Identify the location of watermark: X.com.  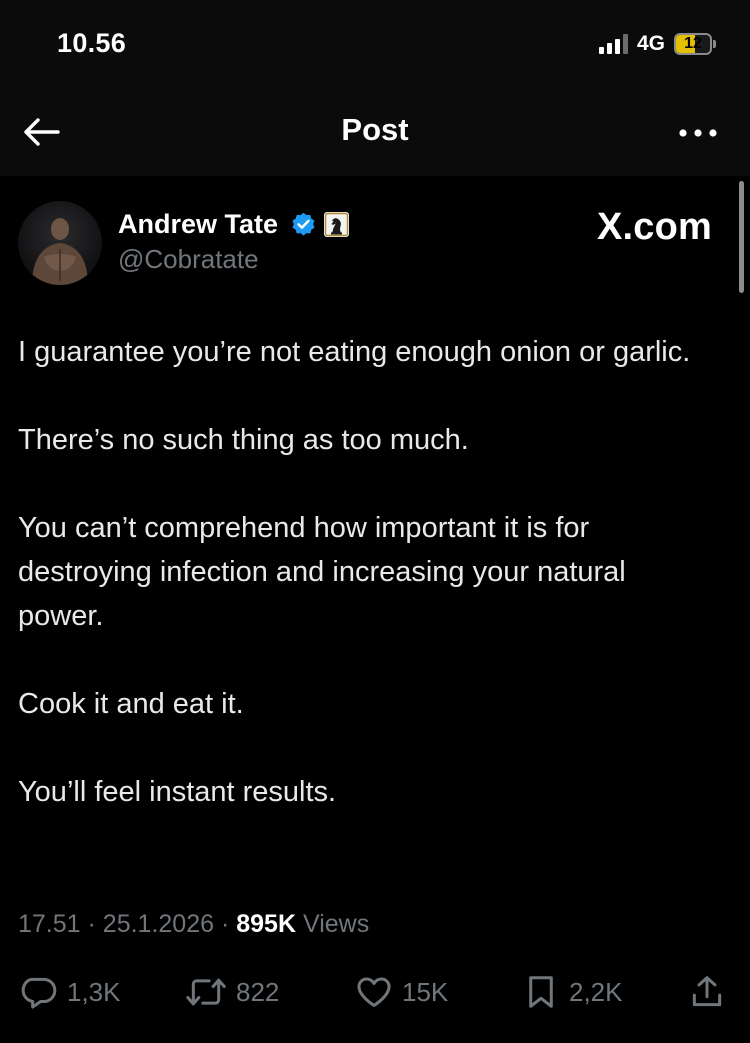
(654, 227).